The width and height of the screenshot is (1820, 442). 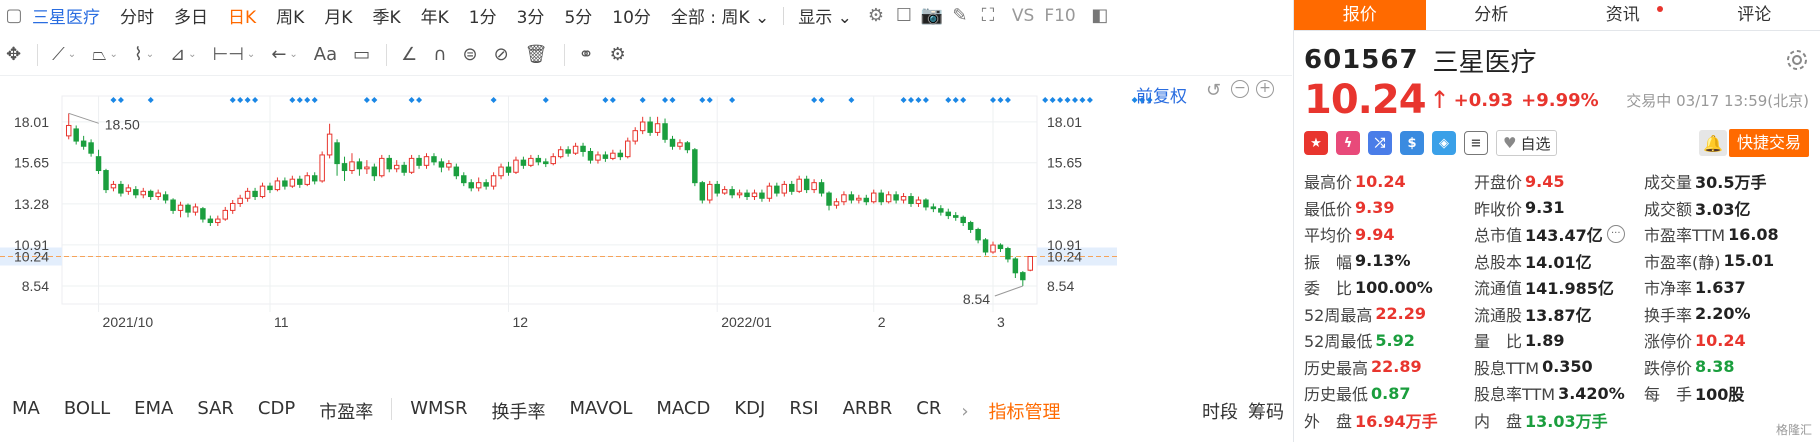 I want to click on period-tab: 多日, so click(x=191, y=15).